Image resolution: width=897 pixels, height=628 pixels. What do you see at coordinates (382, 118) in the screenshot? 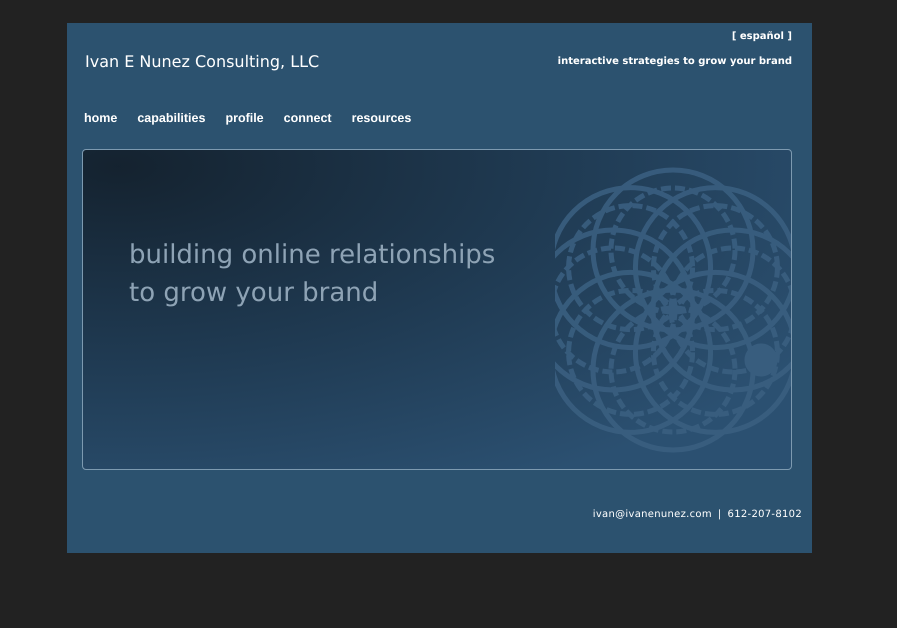
I see `nav-link: resources` at bounding box center [382, 118].